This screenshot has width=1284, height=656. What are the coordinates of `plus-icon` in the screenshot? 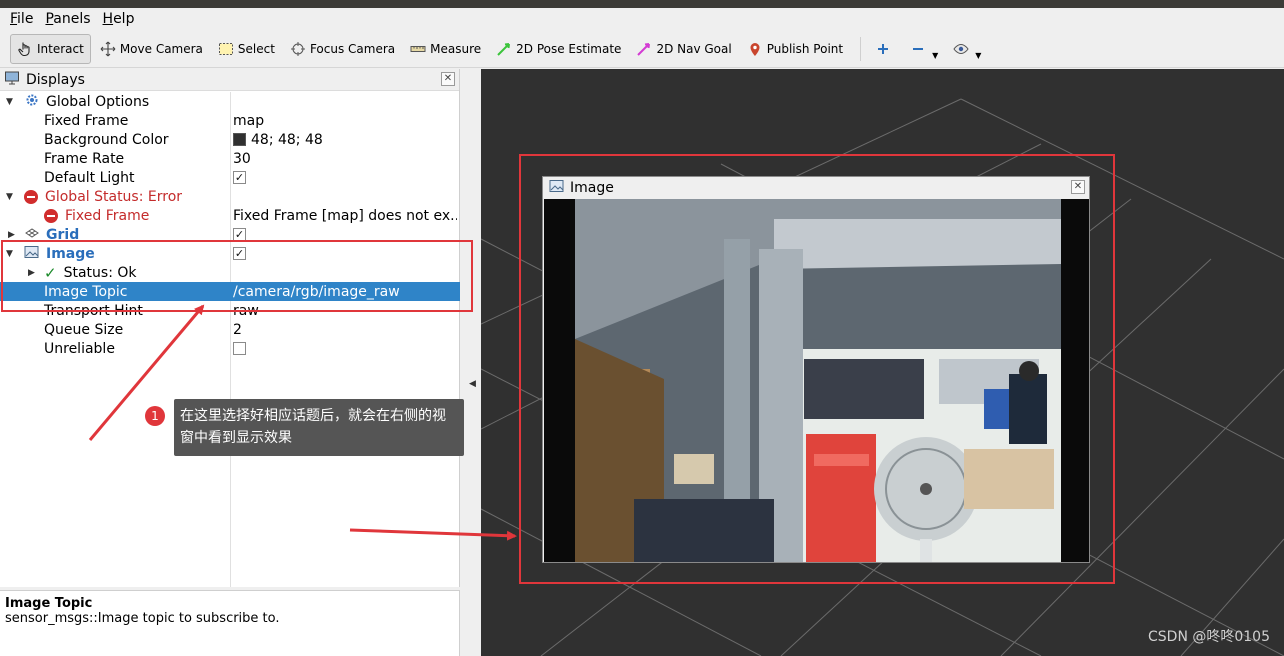 It's located at (883, 49).